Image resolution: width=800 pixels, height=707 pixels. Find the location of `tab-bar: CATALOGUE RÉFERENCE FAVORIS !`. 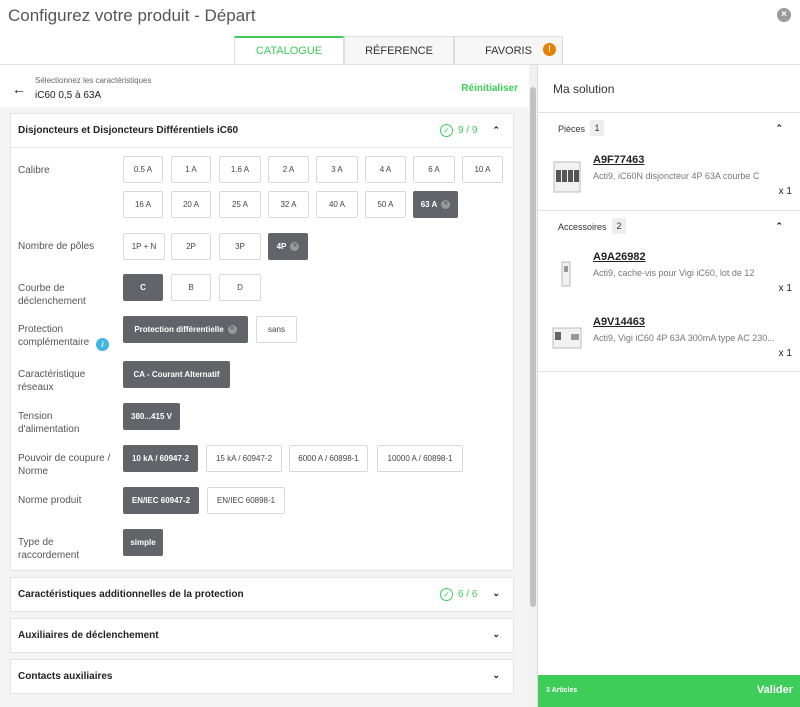

tab-bar: CATALOGUE RÉFERENCE FAVORIS ! is located at coordinates (398, 50).